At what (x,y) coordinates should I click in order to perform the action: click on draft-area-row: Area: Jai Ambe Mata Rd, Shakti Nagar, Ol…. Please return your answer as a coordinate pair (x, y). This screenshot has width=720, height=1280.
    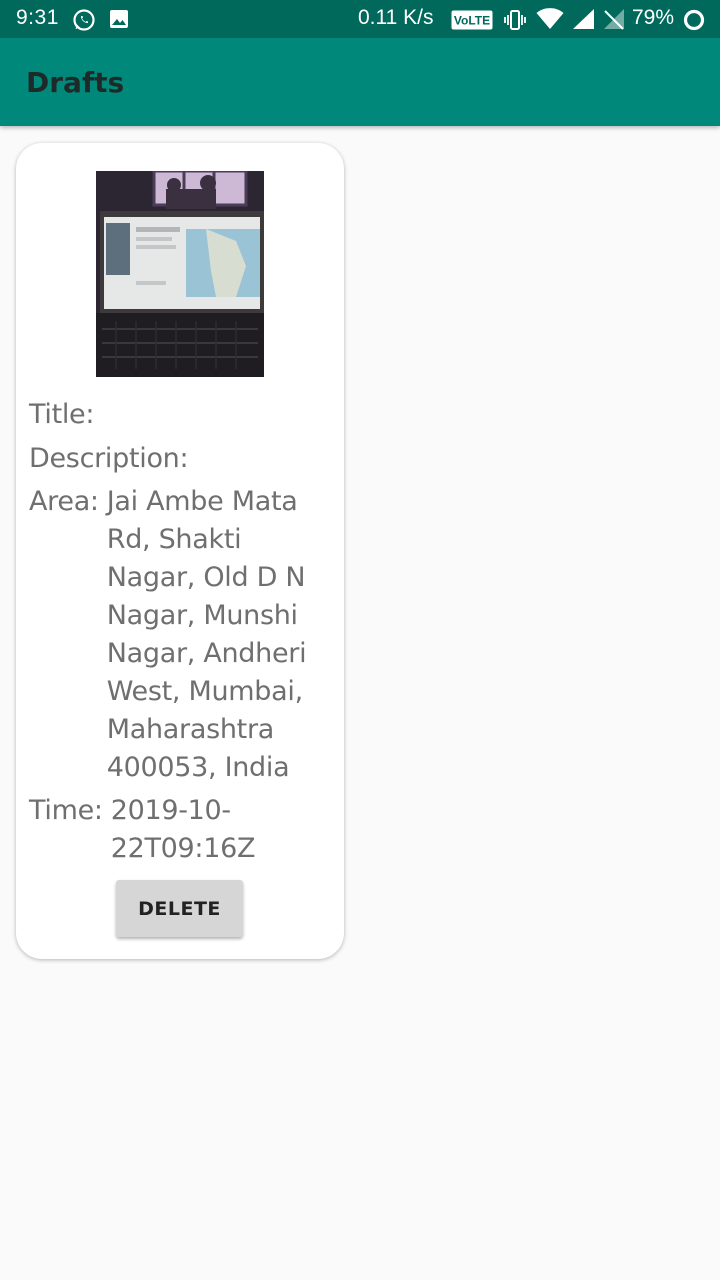
    Looking at the image, I should click on (179, 635).